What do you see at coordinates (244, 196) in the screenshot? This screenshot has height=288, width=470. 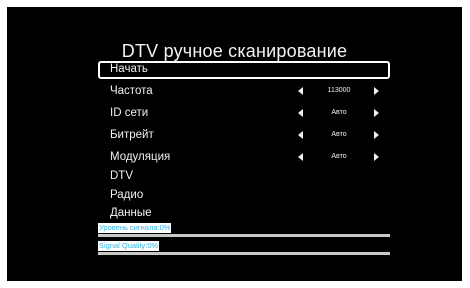 I see `menu-item-radio: Радио` at bounding box center [244, 196].